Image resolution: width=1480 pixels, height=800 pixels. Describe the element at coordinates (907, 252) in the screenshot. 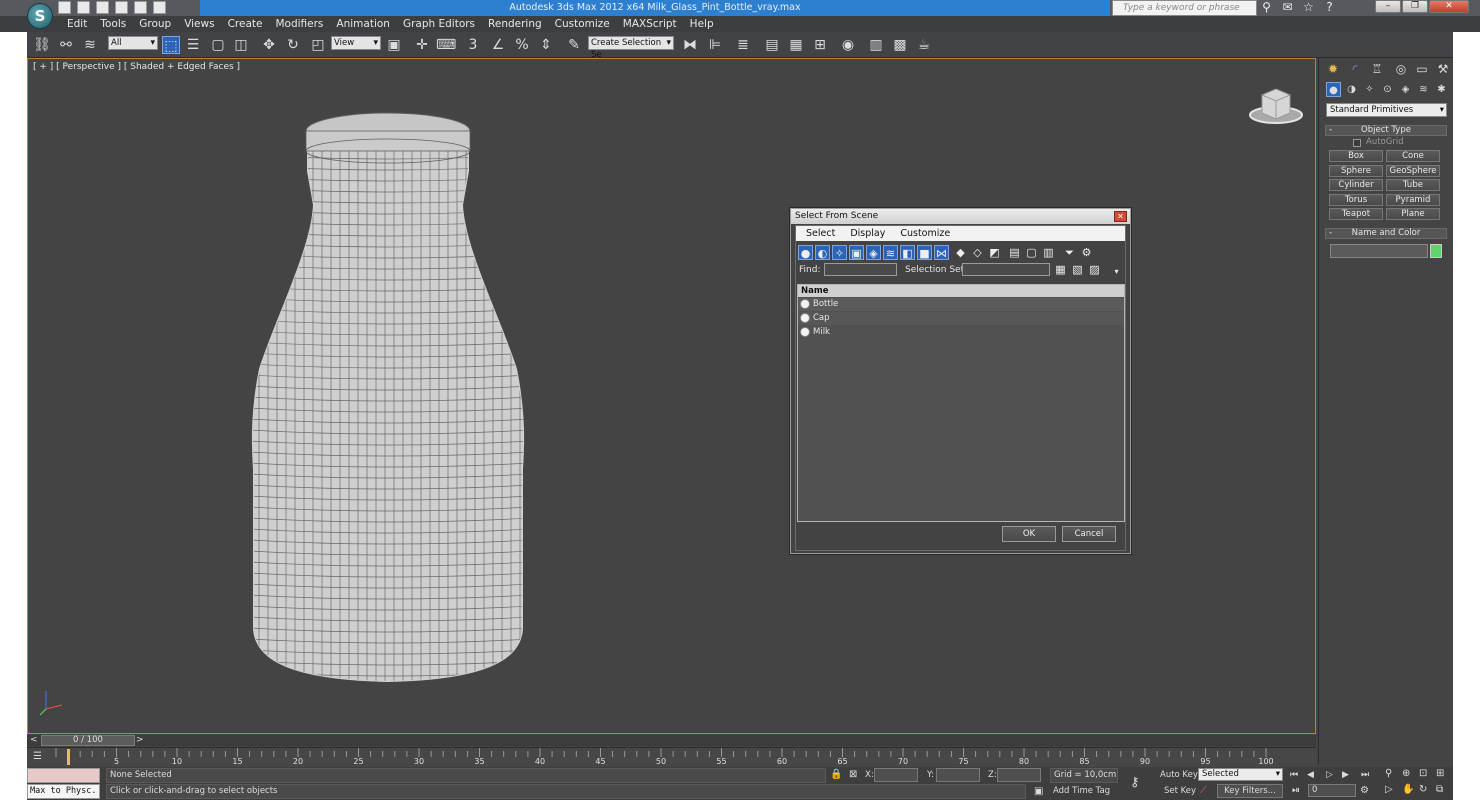

I see `display-groups-icon: ◧` at that location.